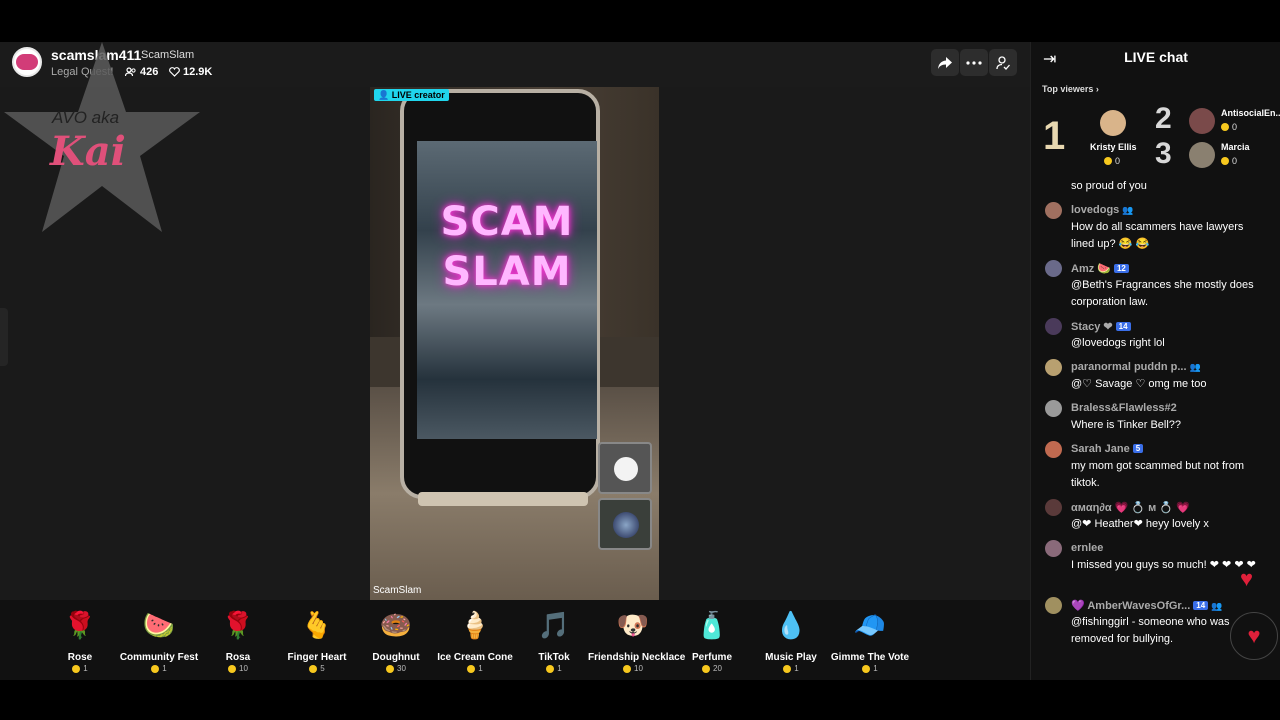 This screenshot has height=720, width=1280. I want to click on side-panel-toggle, so click(4, 337).